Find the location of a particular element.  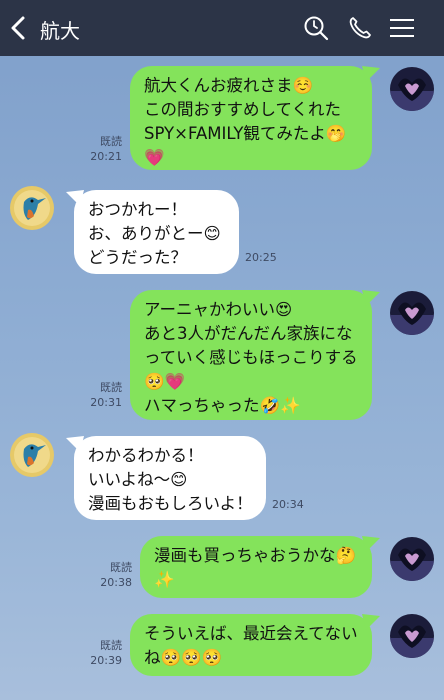

message-bubble-theirs: おつかれー！ お、ありがとー😊 どうだった？ is located at coordinates (152, 232).